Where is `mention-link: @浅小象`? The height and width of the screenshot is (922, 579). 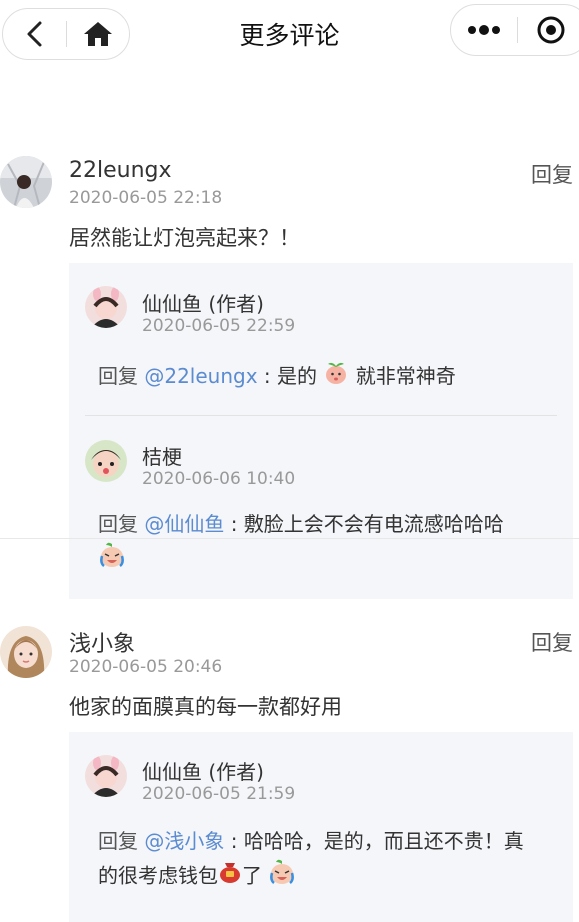
mention-link: @浅小象 is located at coordinates (184, 841).